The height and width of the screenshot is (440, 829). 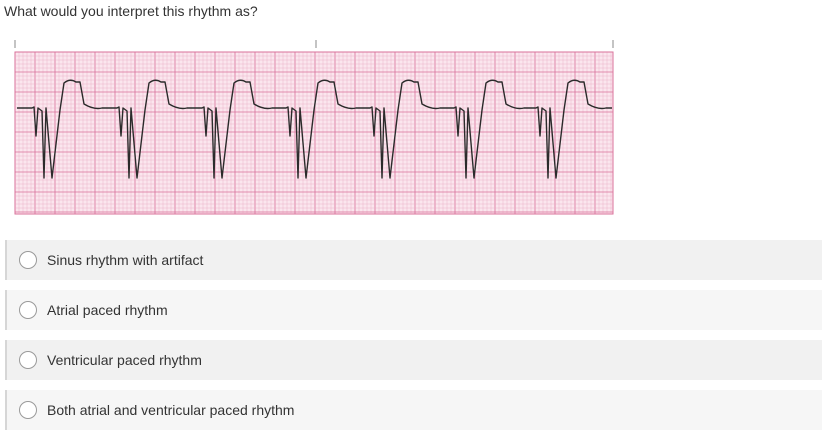 What do you see at coordinates (171, 410) in the screenshot?
I see `option-label: Both atrial and ventricular paced rhythm` at bounding box center [171, 410].